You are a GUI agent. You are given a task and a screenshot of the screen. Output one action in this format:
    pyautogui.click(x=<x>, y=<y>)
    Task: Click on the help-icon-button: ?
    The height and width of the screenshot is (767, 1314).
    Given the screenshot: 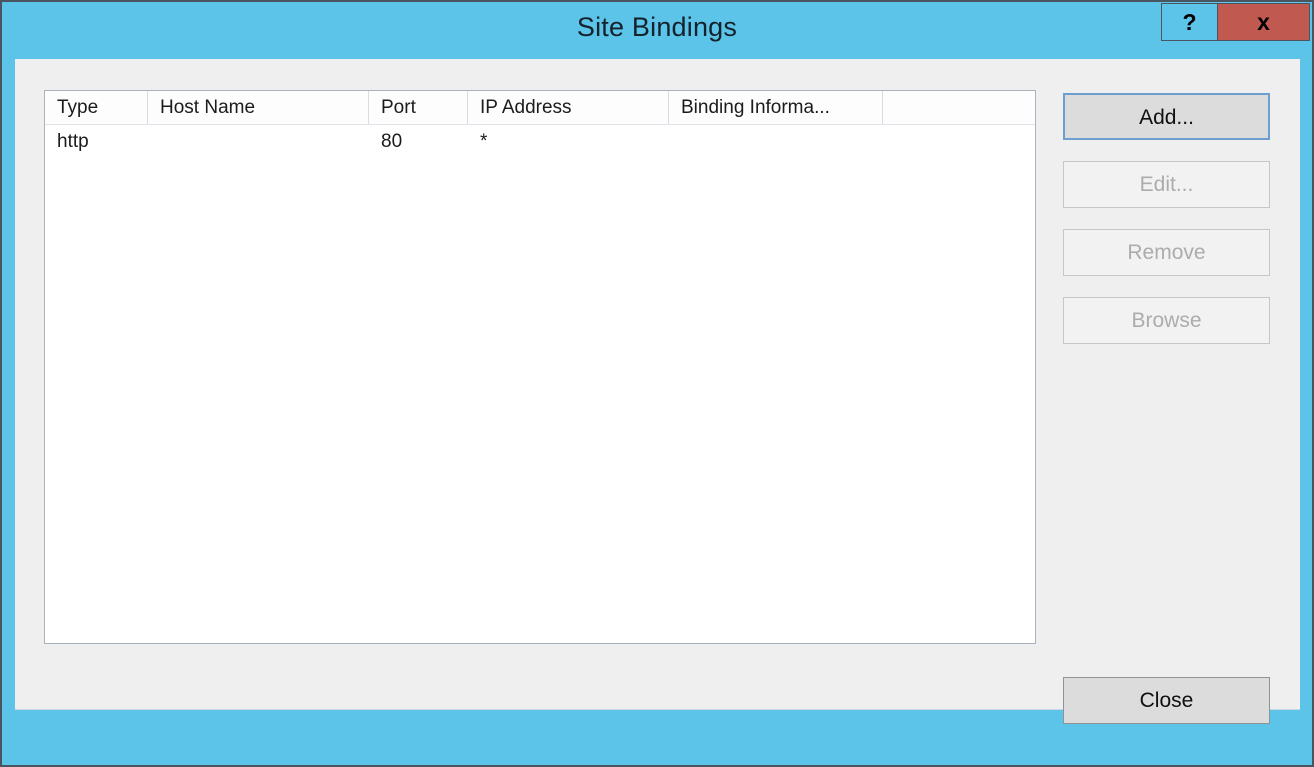 What is the action you would take?
    pyautogui.click(x=1189, y=22)
    